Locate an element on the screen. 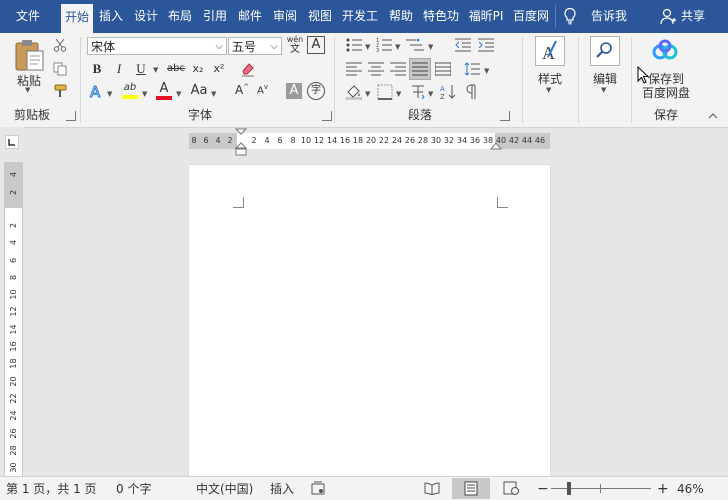 Image resolution: width=728 pixels, height=500 pixels. borders-icon is located at coordinates (385, 93).